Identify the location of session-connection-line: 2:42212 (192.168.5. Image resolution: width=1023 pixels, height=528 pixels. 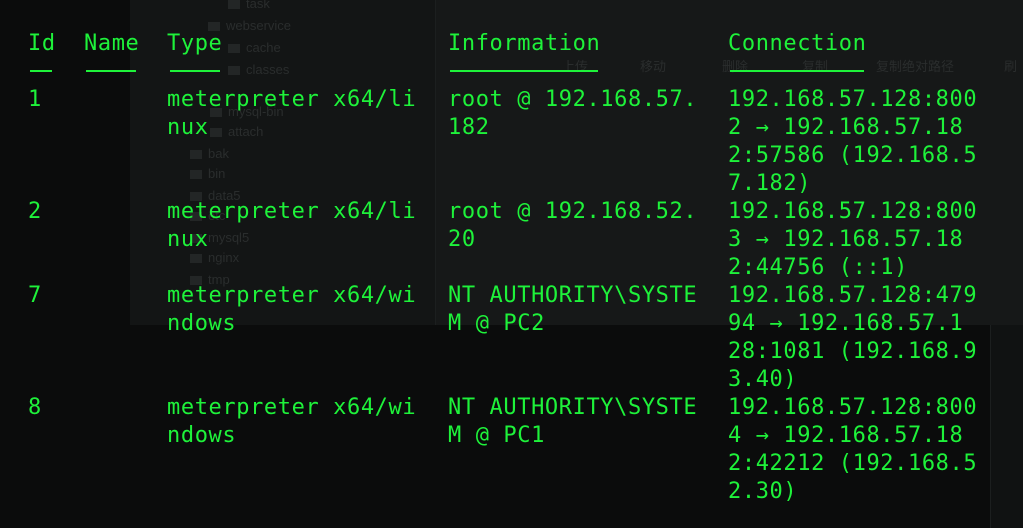
(853, 463).